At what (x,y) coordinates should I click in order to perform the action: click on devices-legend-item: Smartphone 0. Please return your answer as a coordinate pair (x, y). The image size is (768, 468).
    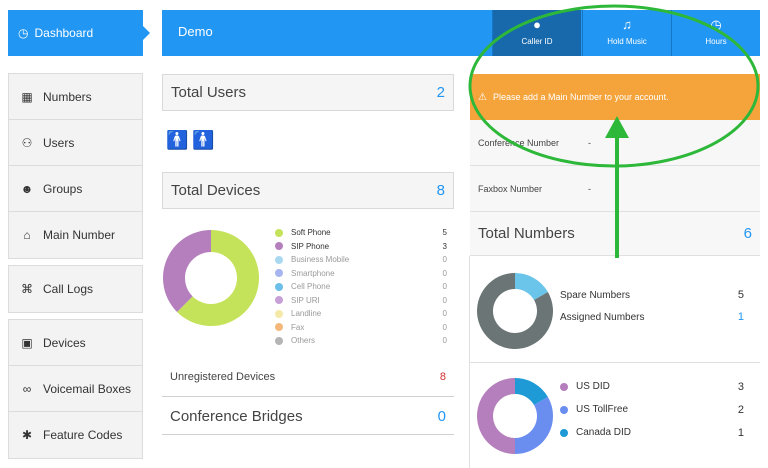
    Looking at the image, I should click on (361, 274).